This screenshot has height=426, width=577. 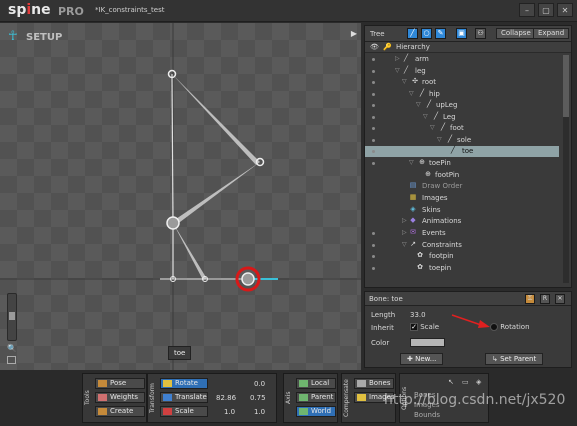 I want to click on tree-row-toepin-ik: ✿ toepin, so click(x=462, y=268).